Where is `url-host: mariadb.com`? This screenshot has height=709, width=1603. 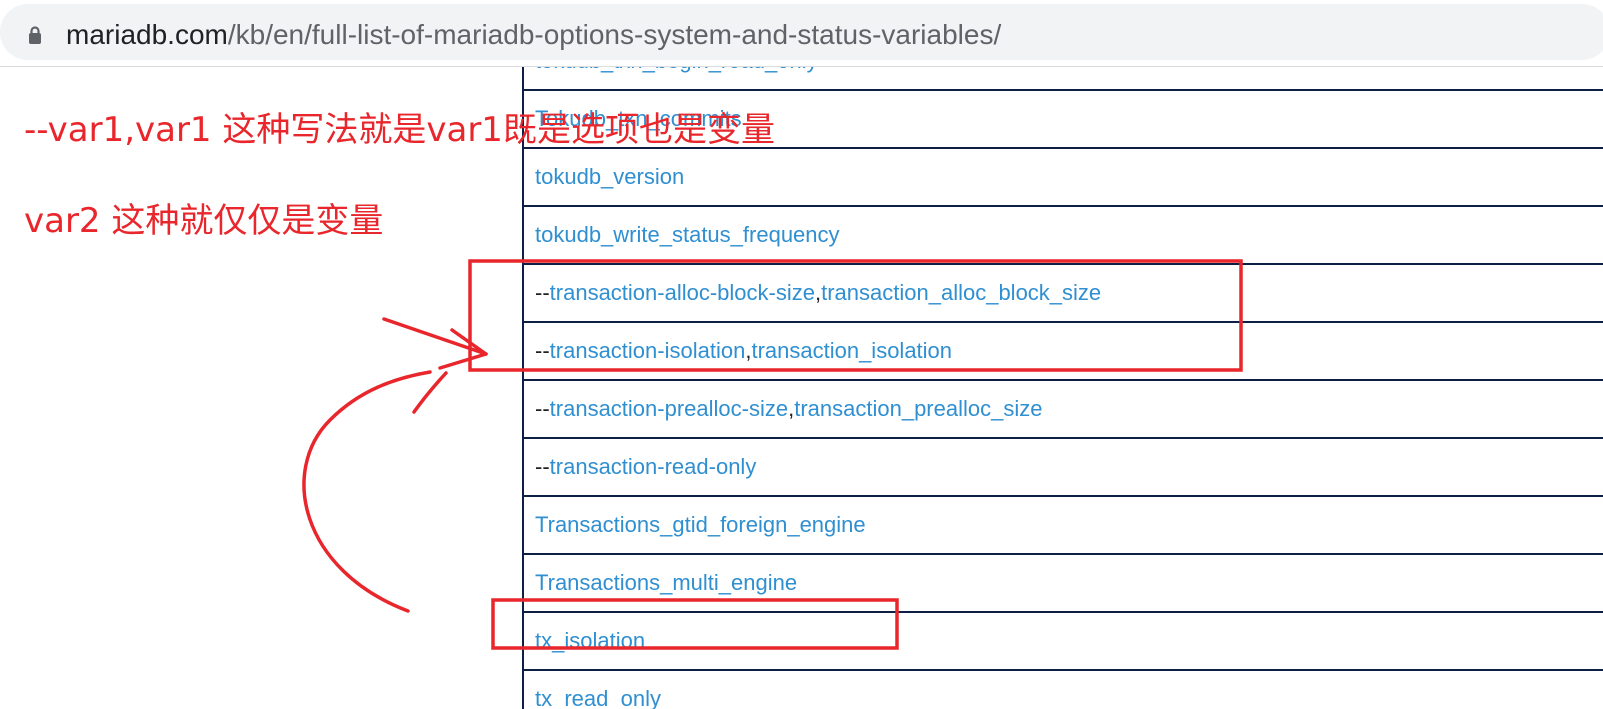
url-host: mariadb.com is located at coordinates (147, 34).